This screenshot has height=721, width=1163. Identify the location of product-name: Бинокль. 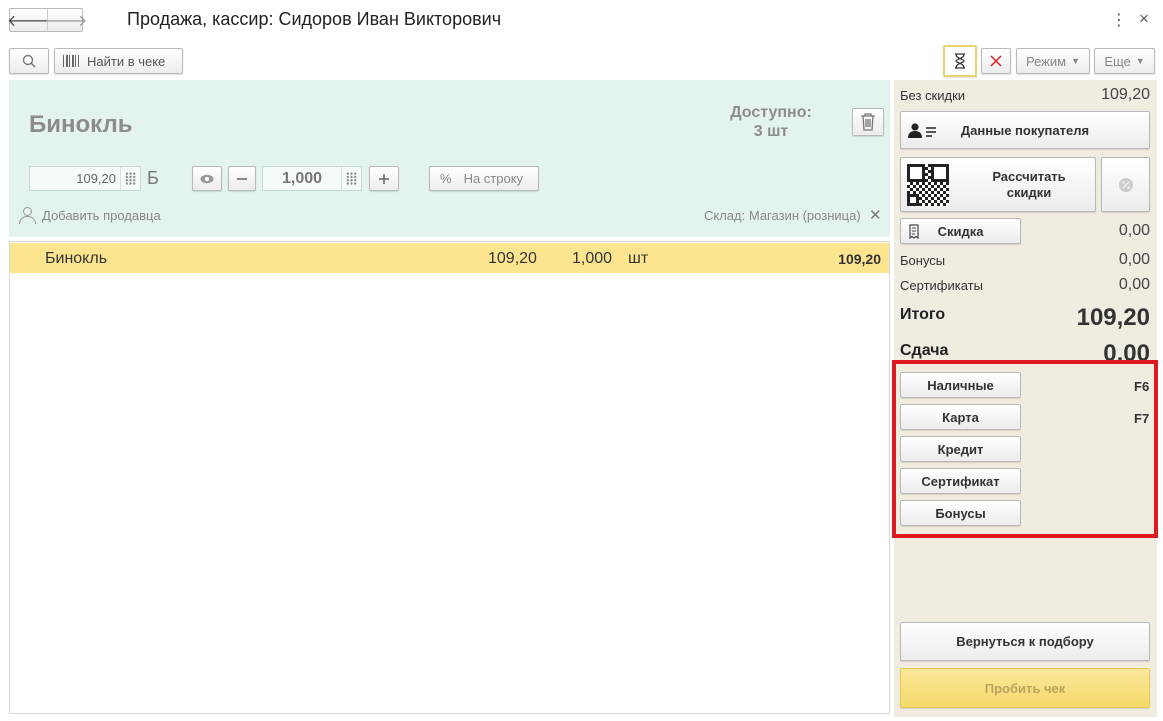
(81, 124).